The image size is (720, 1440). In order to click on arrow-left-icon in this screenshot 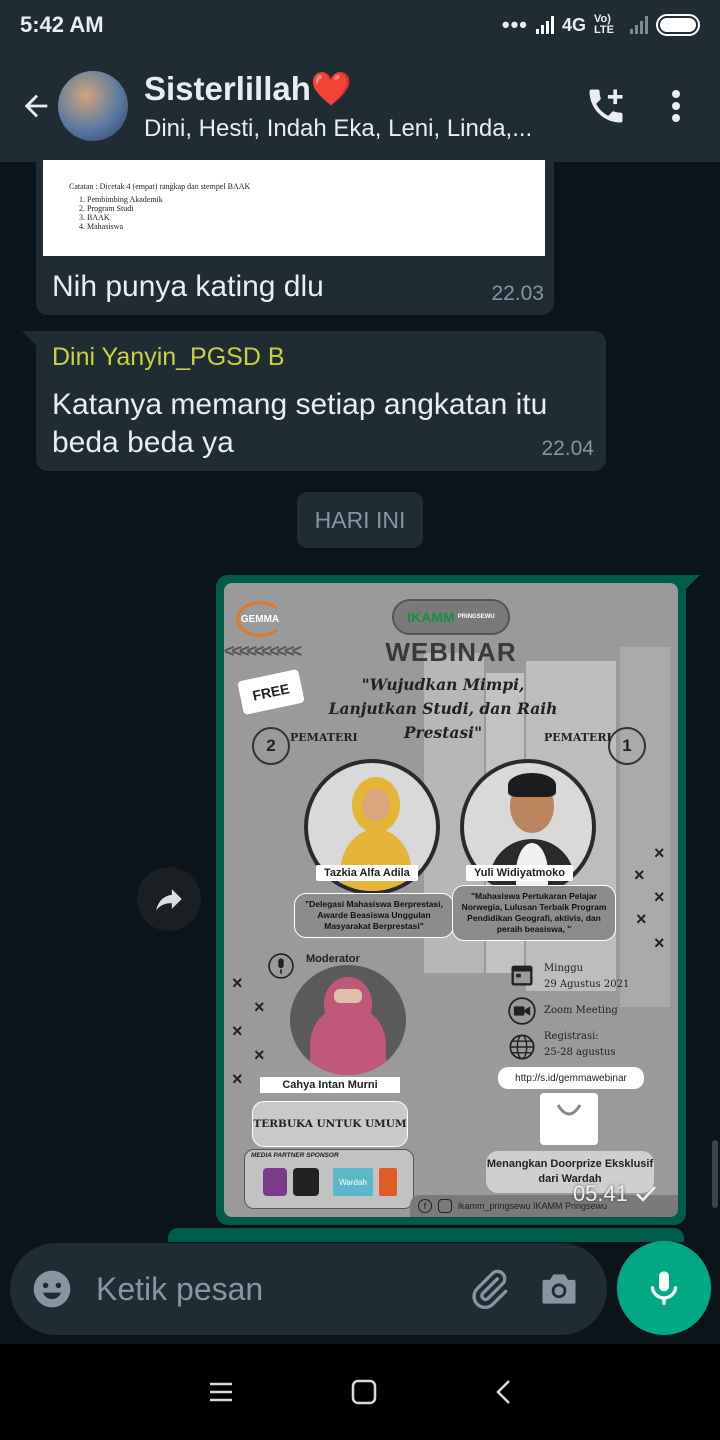, I will do `click(36, 106)`.